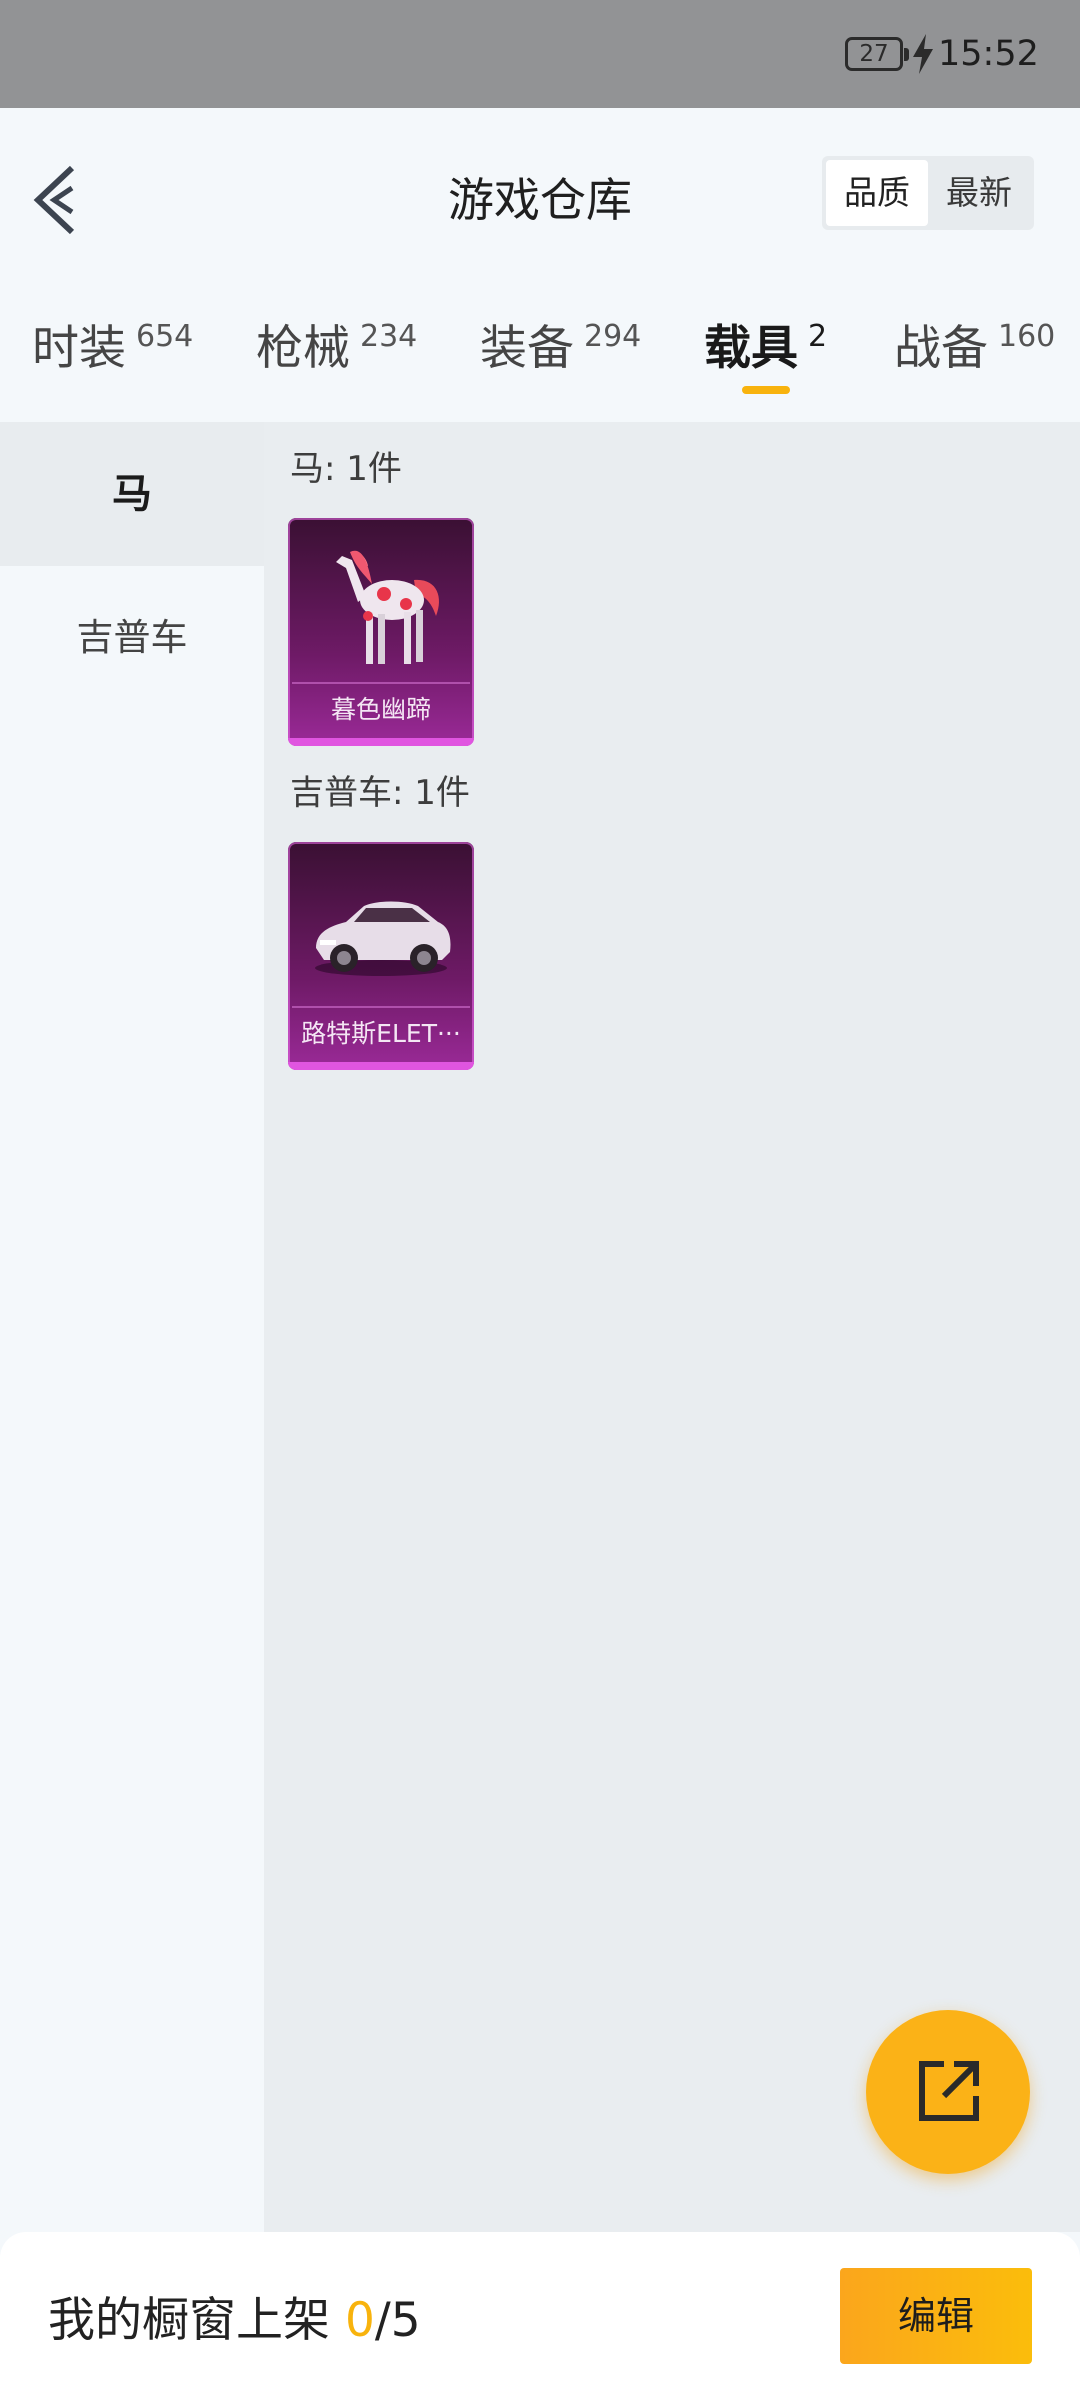 The height and width of the screenshot is (2400, 1080). I want to click on tab-vehicles: 载具 2, so click(765, 349).